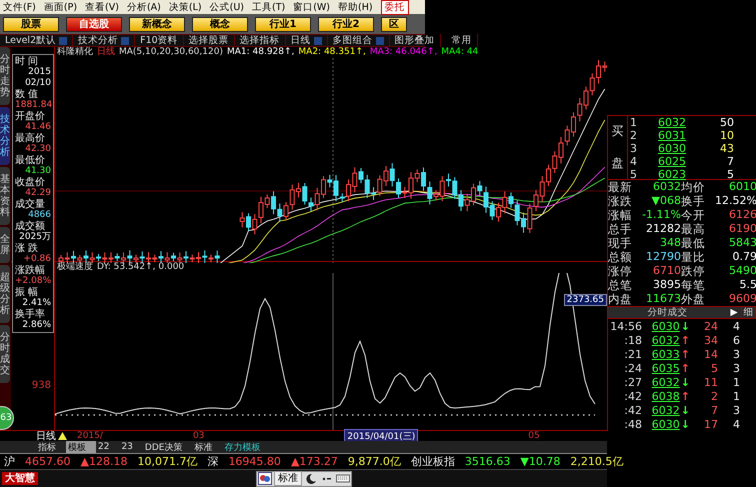  Describe the element at coordinates (394, 24) in the screenshot. I see `category-button: 区` at that location.